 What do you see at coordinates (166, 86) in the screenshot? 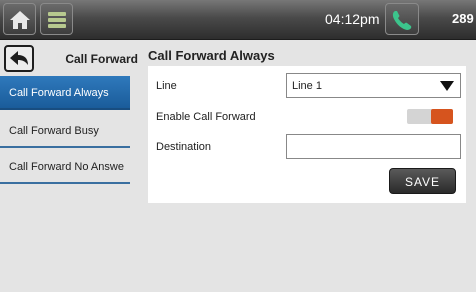
I see `line-label: Line` at bounding box center [166, 86].